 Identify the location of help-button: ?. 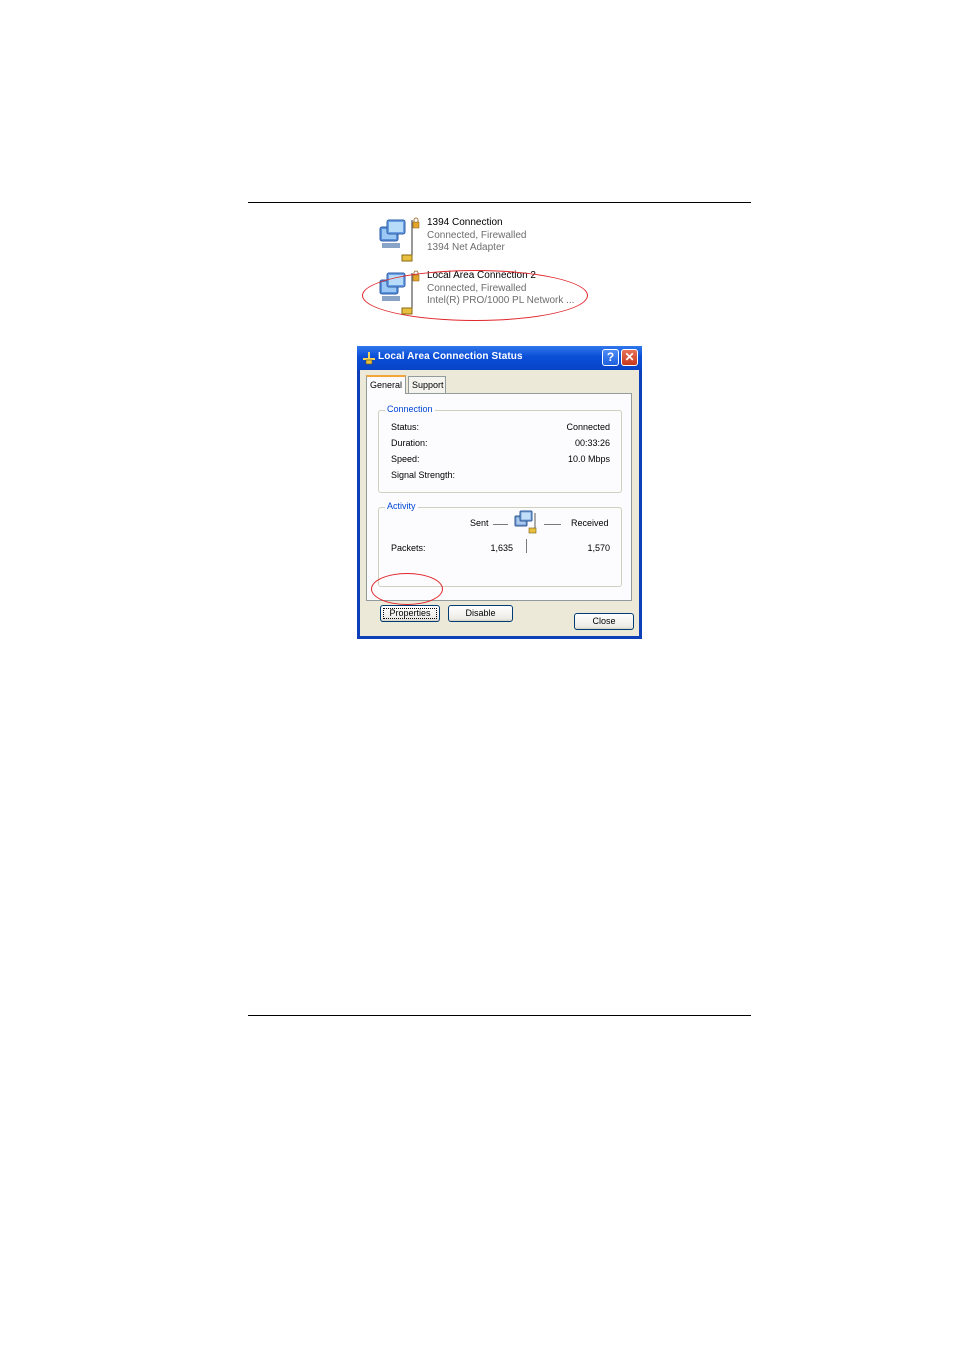
(610, 357).